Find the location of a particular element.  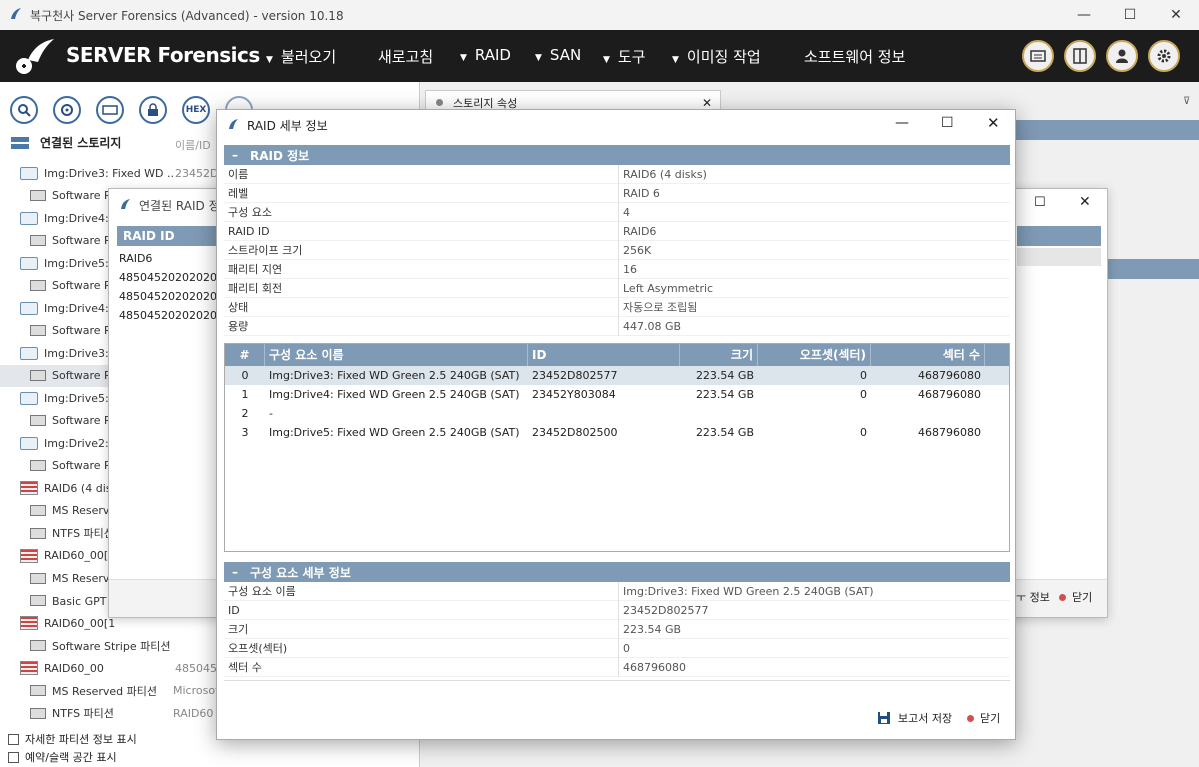

bg-close-dialog-button: 닫기 is located at coordinates (1075, 597).